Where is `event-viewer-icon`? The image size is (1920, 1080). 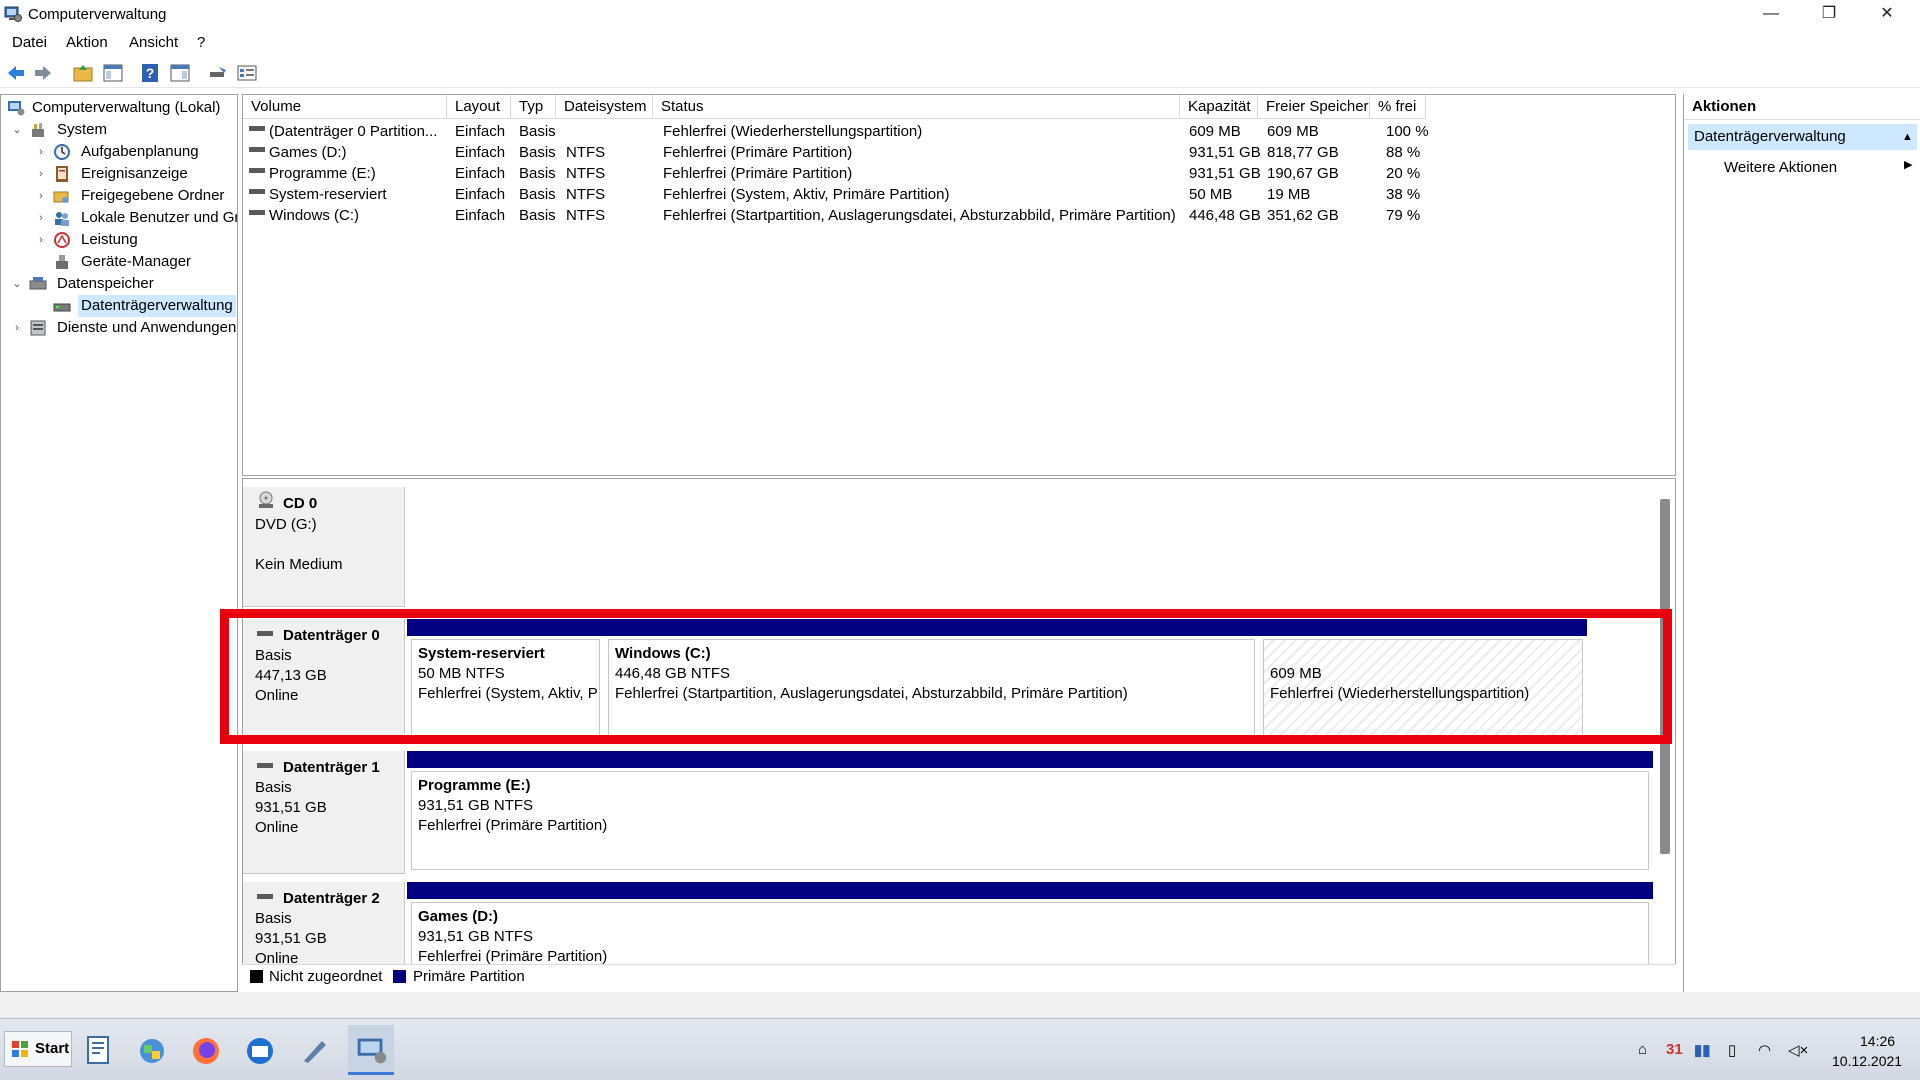 event-viewer-icon is located at coordinates (62, 174).